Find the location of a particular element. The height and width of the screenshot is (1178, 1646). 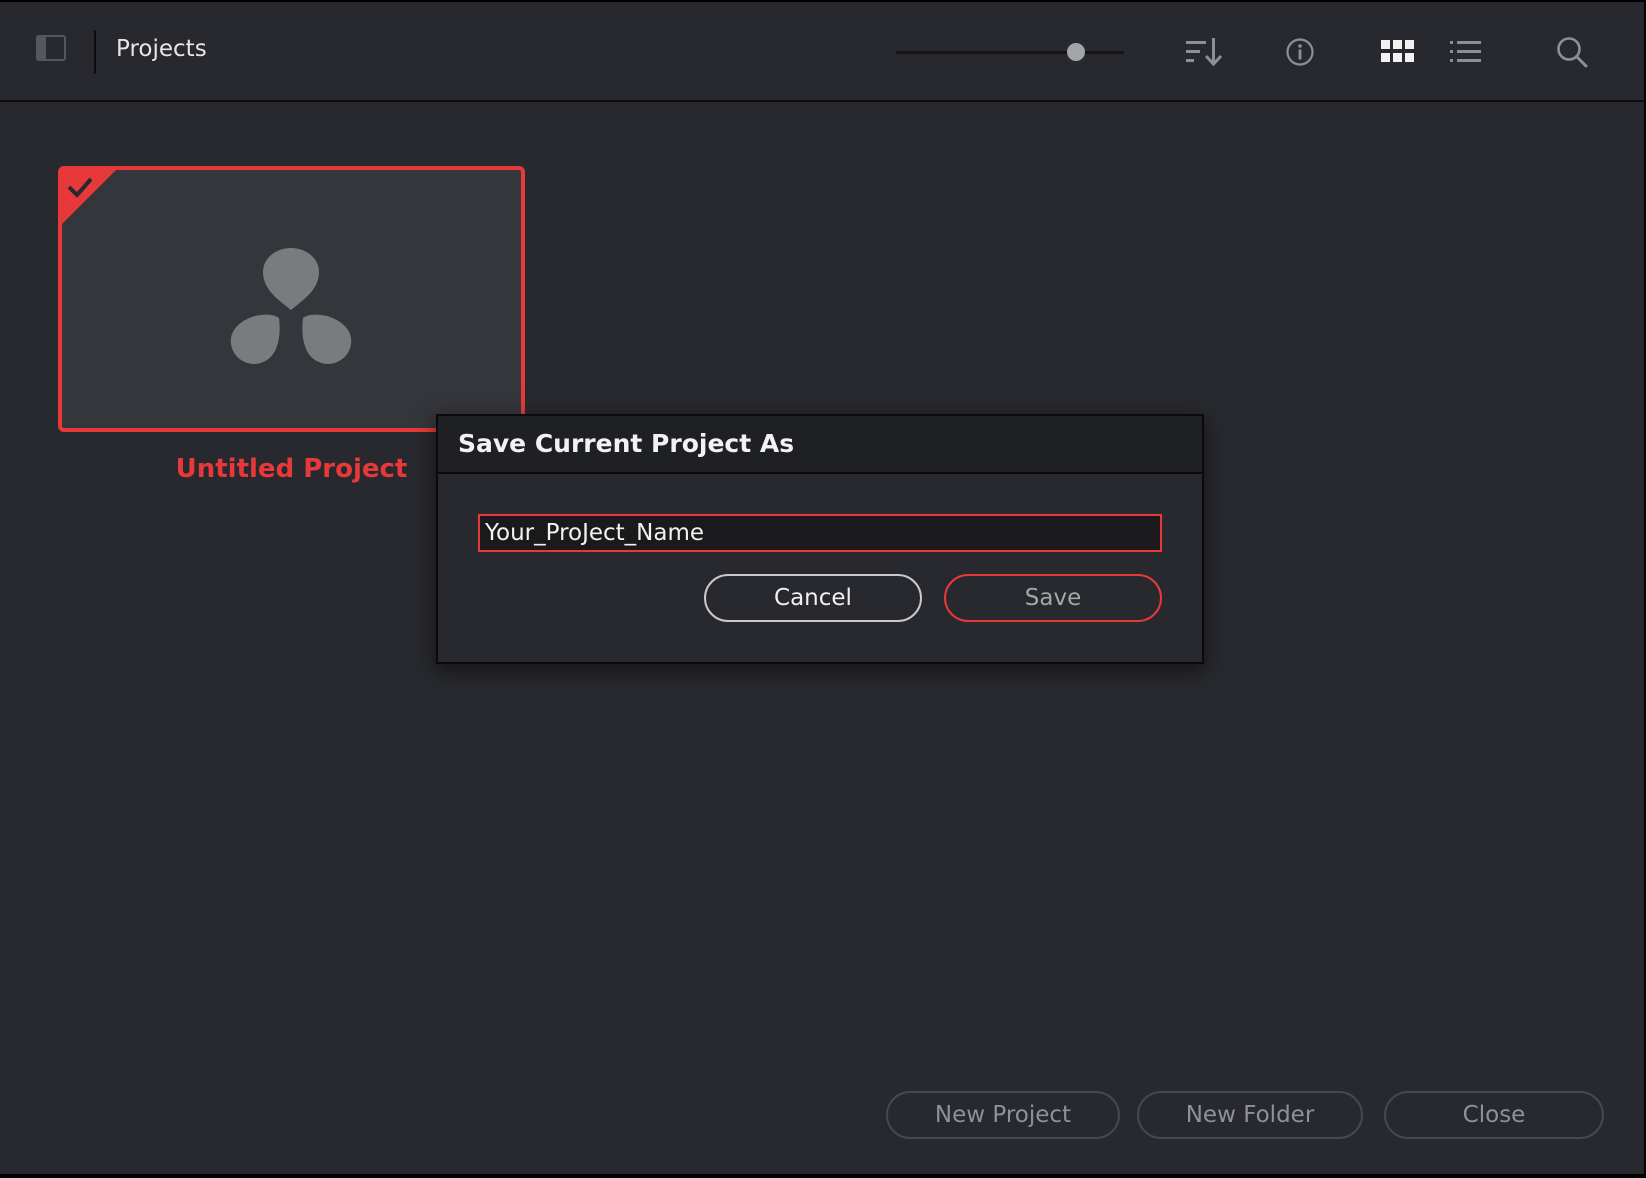

save-button: Save is located at coordinates (1053, 598).